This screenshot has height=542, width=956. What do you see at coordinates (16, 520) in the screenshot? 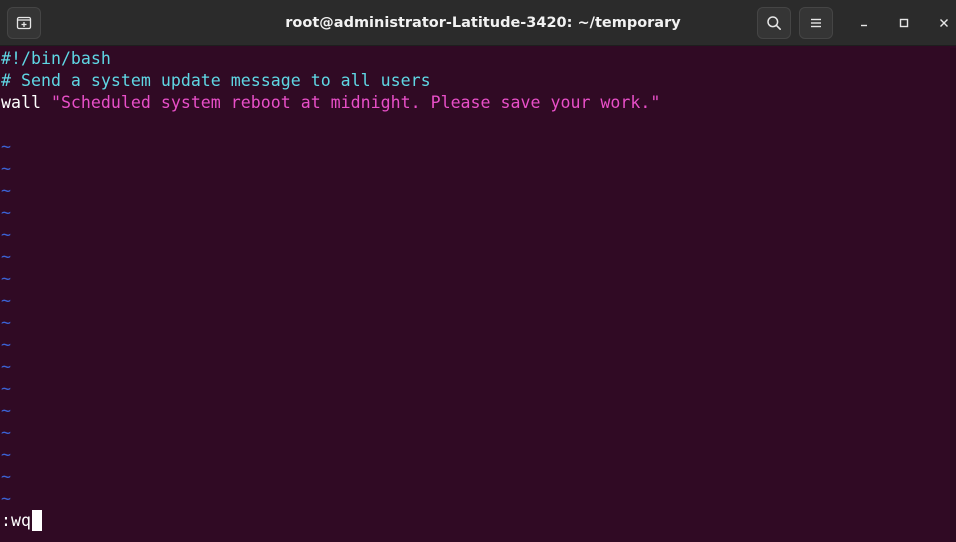
I see `command-text: :wq` at bounding box center [16, 520].